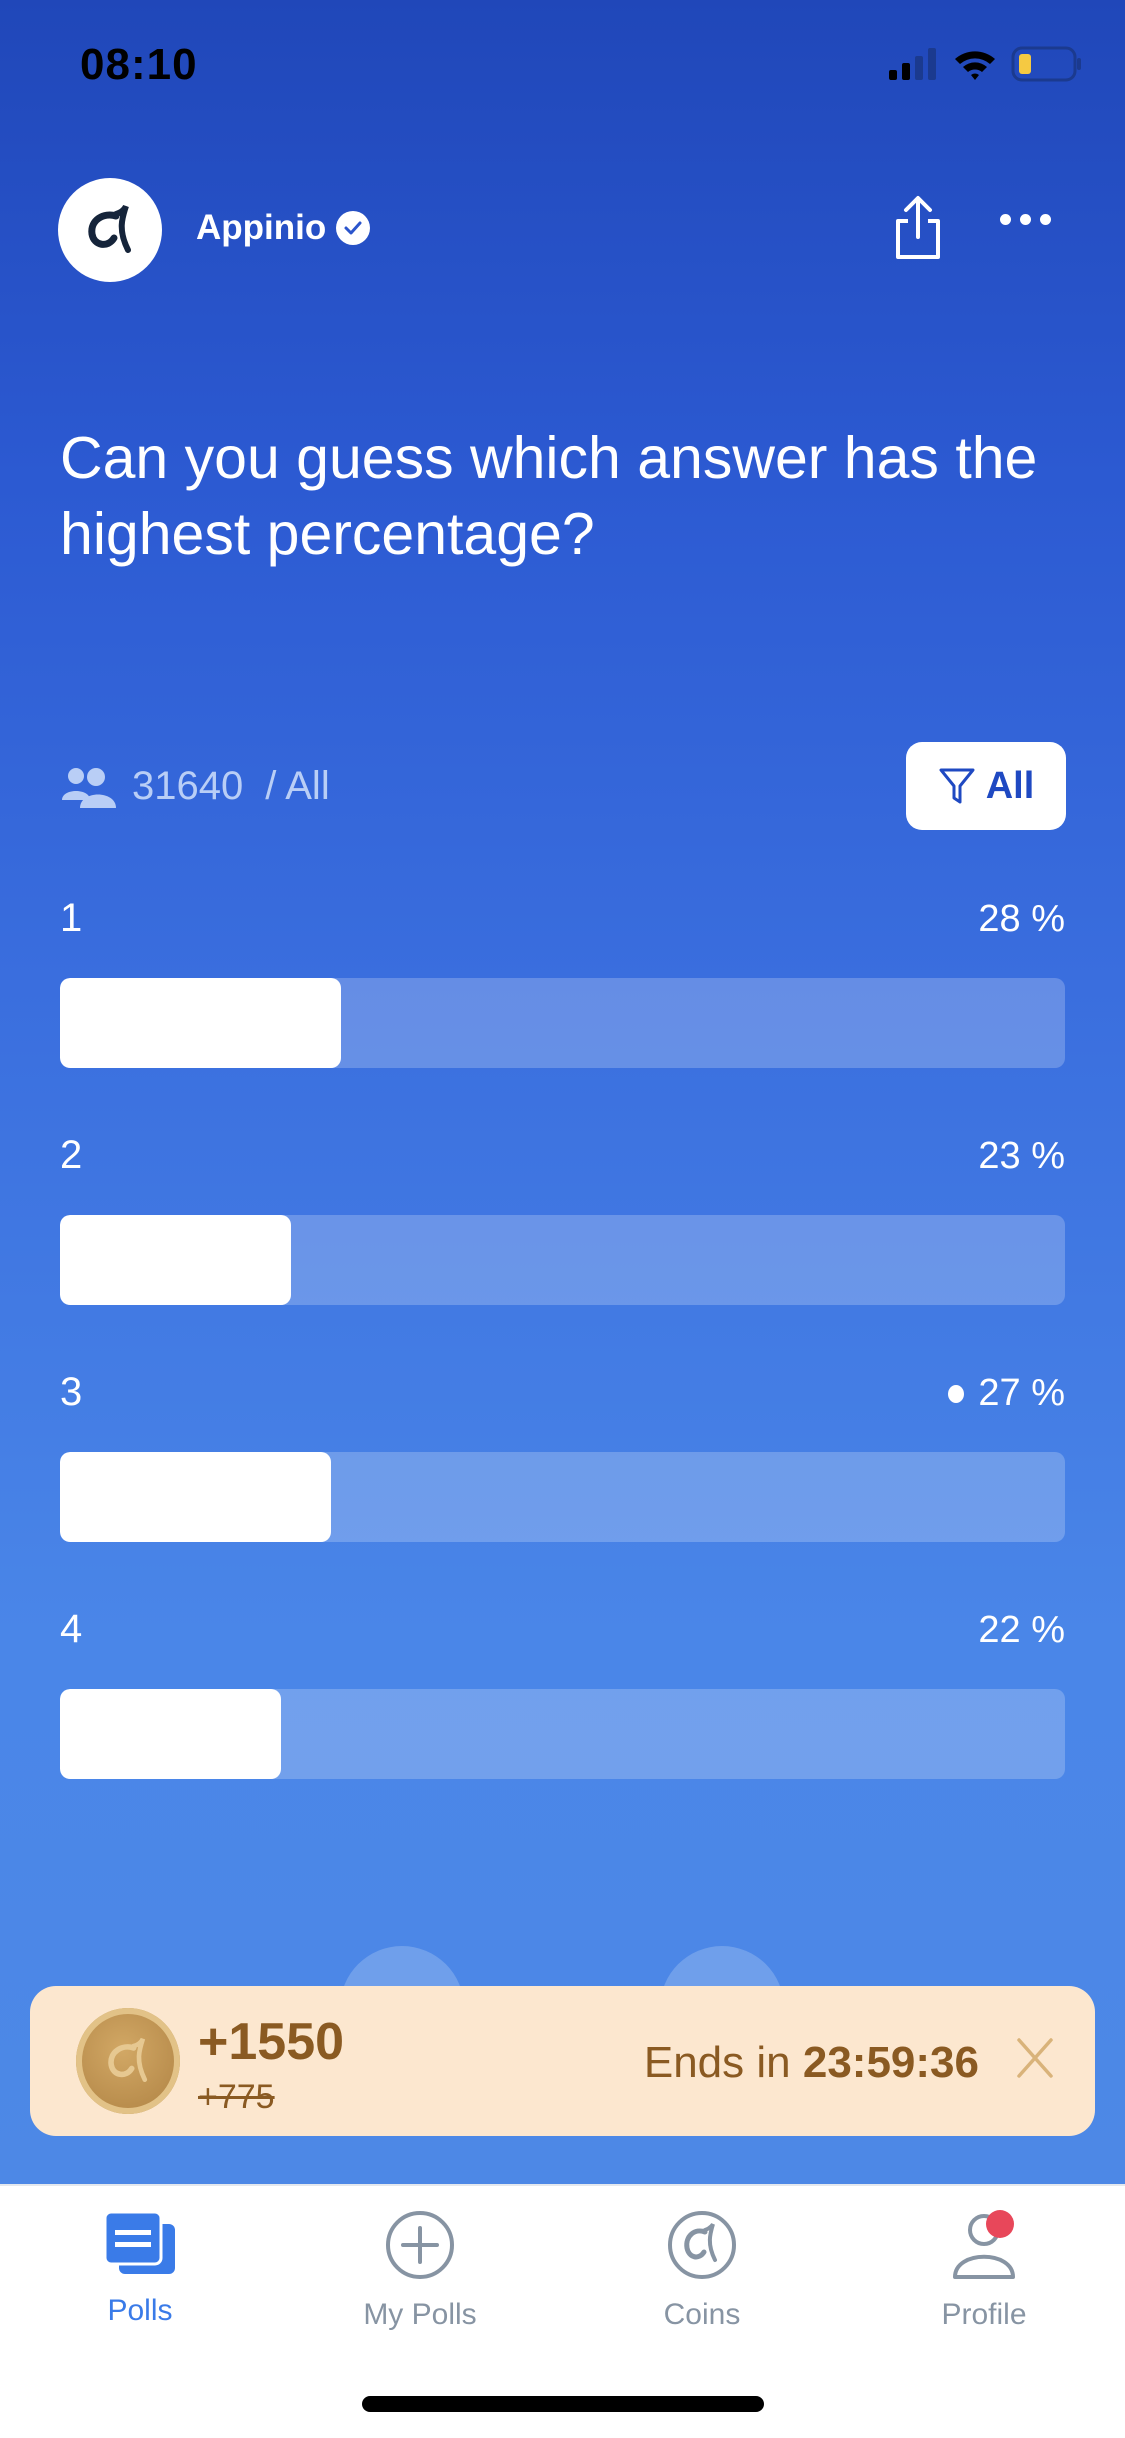 This screenshot has height=2438, width=1125. I want to click on brand-name-text: Appinio, so click(261, 227).